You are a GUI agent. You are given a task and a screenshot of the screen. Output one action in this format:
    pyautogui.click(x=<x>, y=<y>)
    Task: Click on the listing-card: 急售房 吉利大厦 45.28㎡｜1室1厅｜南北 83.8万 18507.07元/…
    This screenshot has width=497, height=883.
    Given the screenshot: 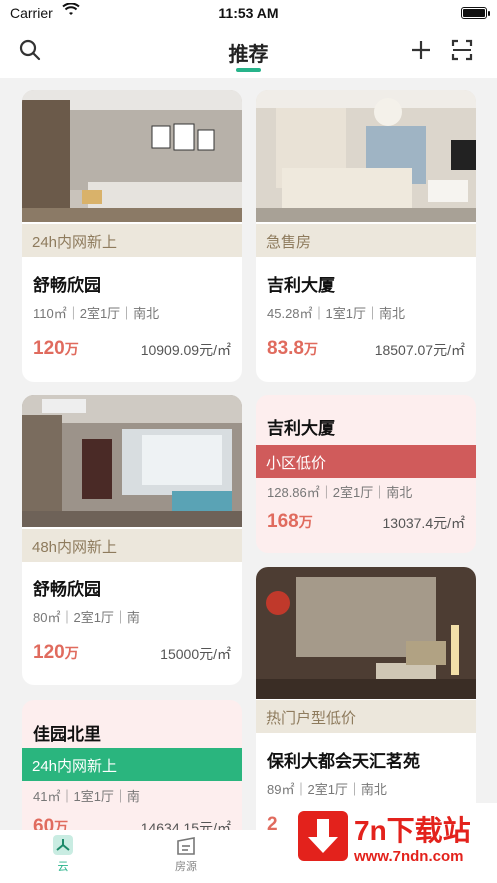 What is the action you would take?
    pyautogui.click(x=366, y=236)
    